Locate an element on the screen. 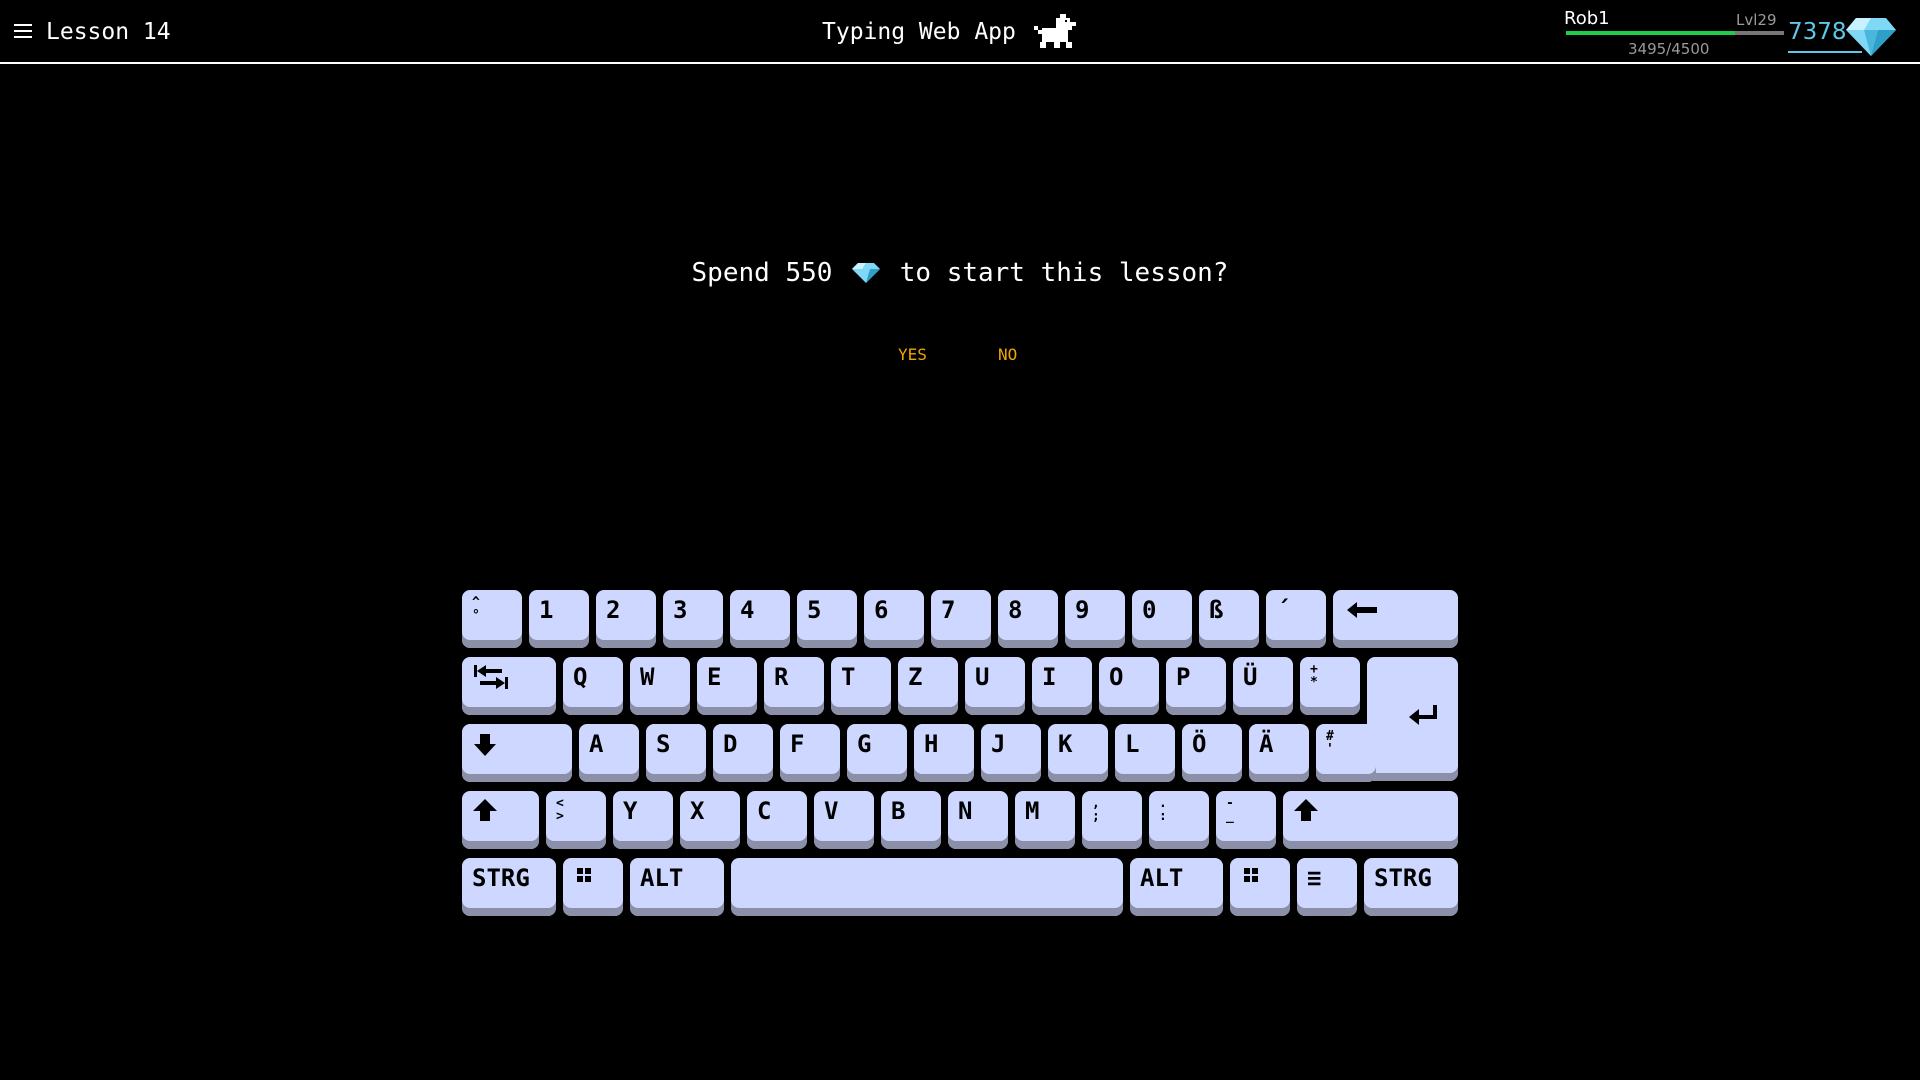 The width and height of the screenshot is (1920, 1080). key-plus: + * is located at coordinates (1330, 686).